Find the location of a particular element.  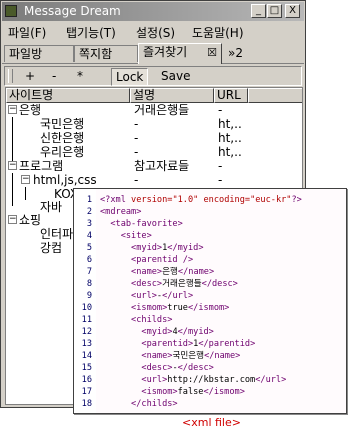

tree-row: 신한은행 - ht,.. is located at coordinates (154, 138).